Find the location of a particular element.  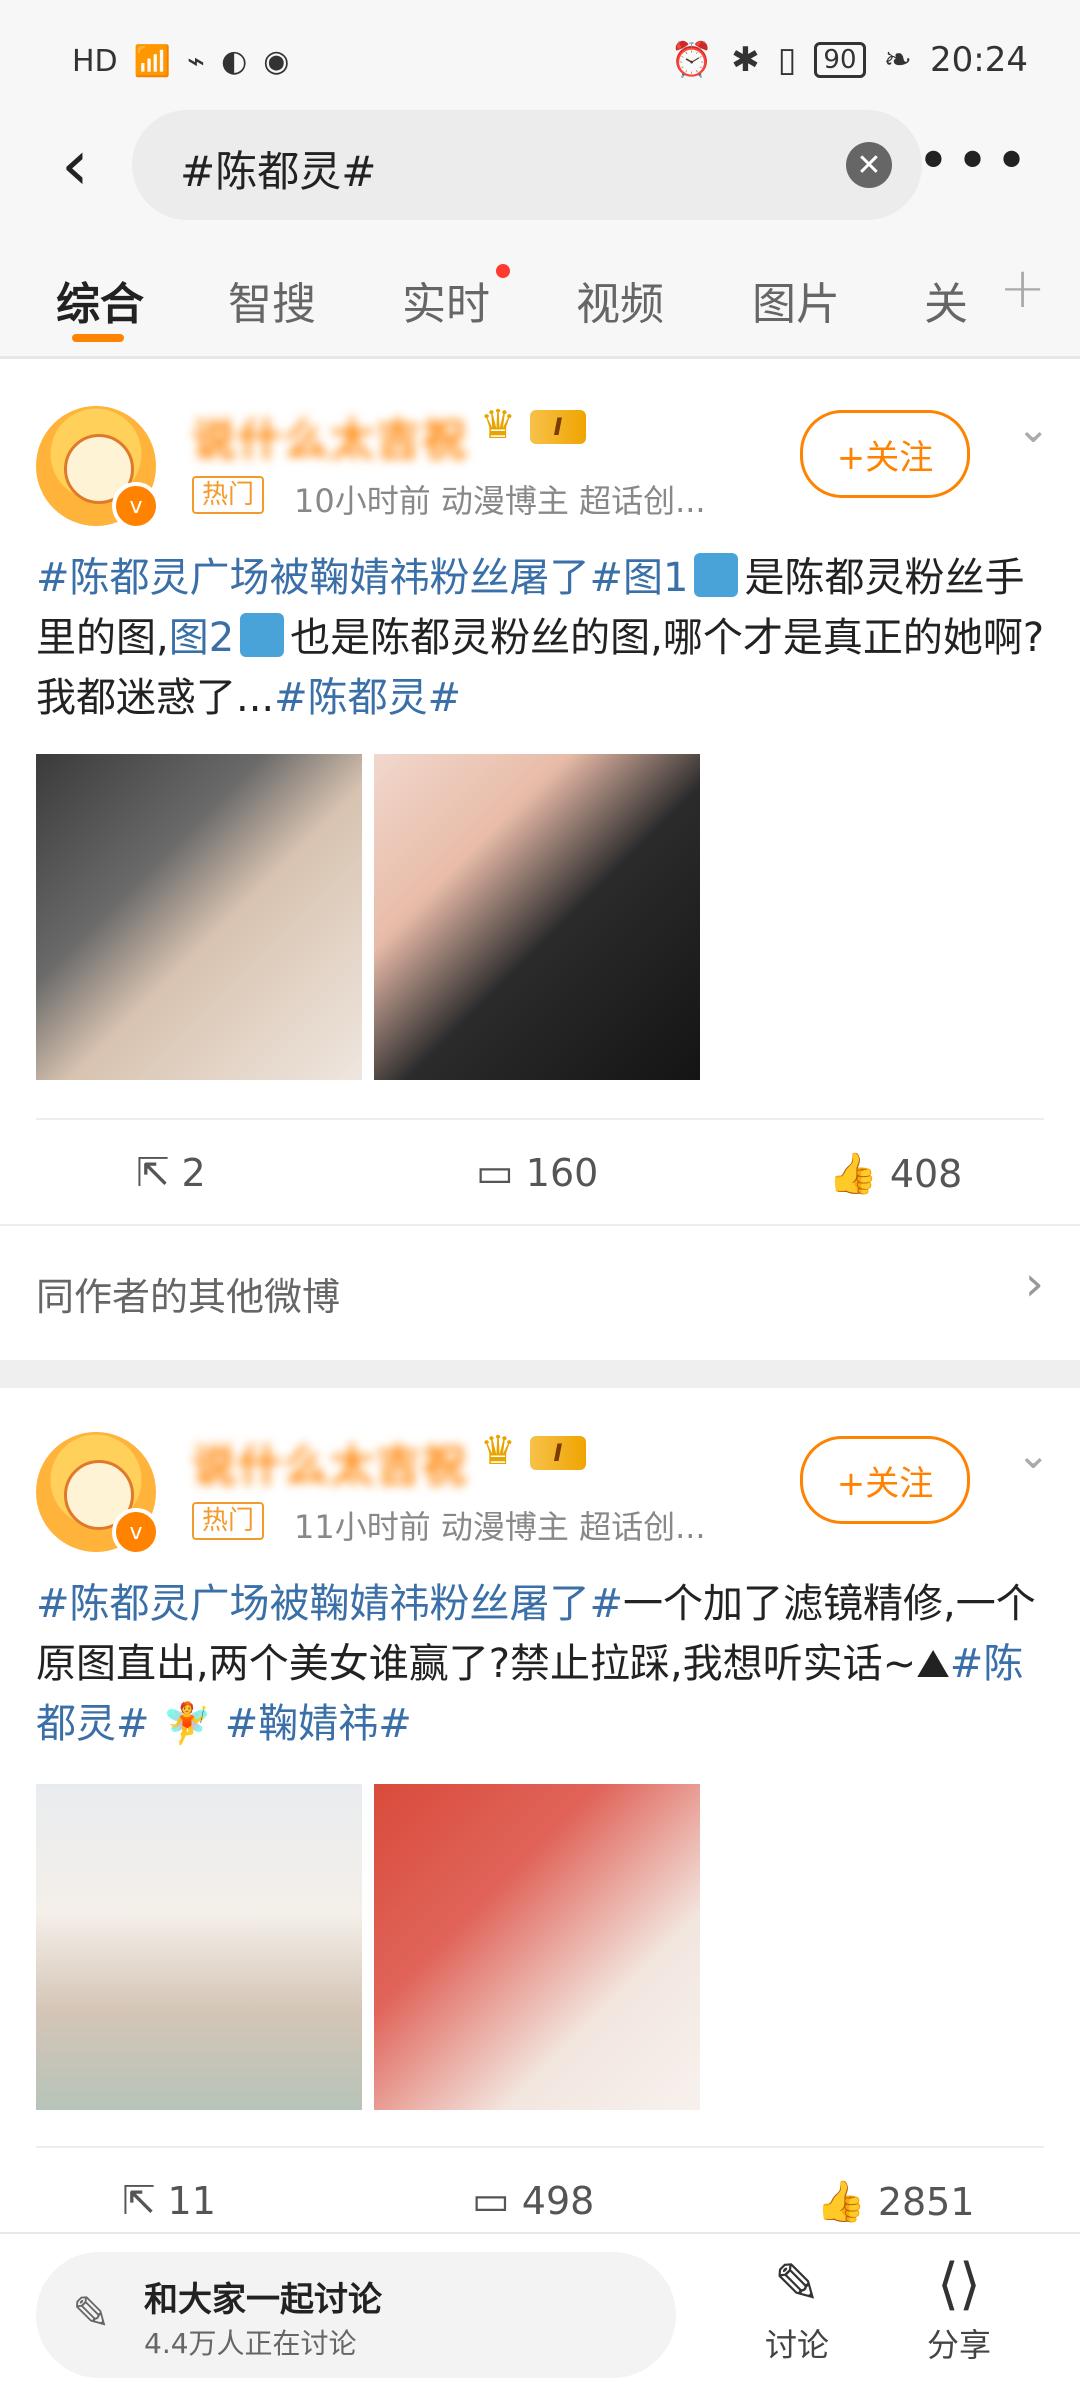

fairy-emoji-icon: 🧚 is located at coordinates (187, 1724).